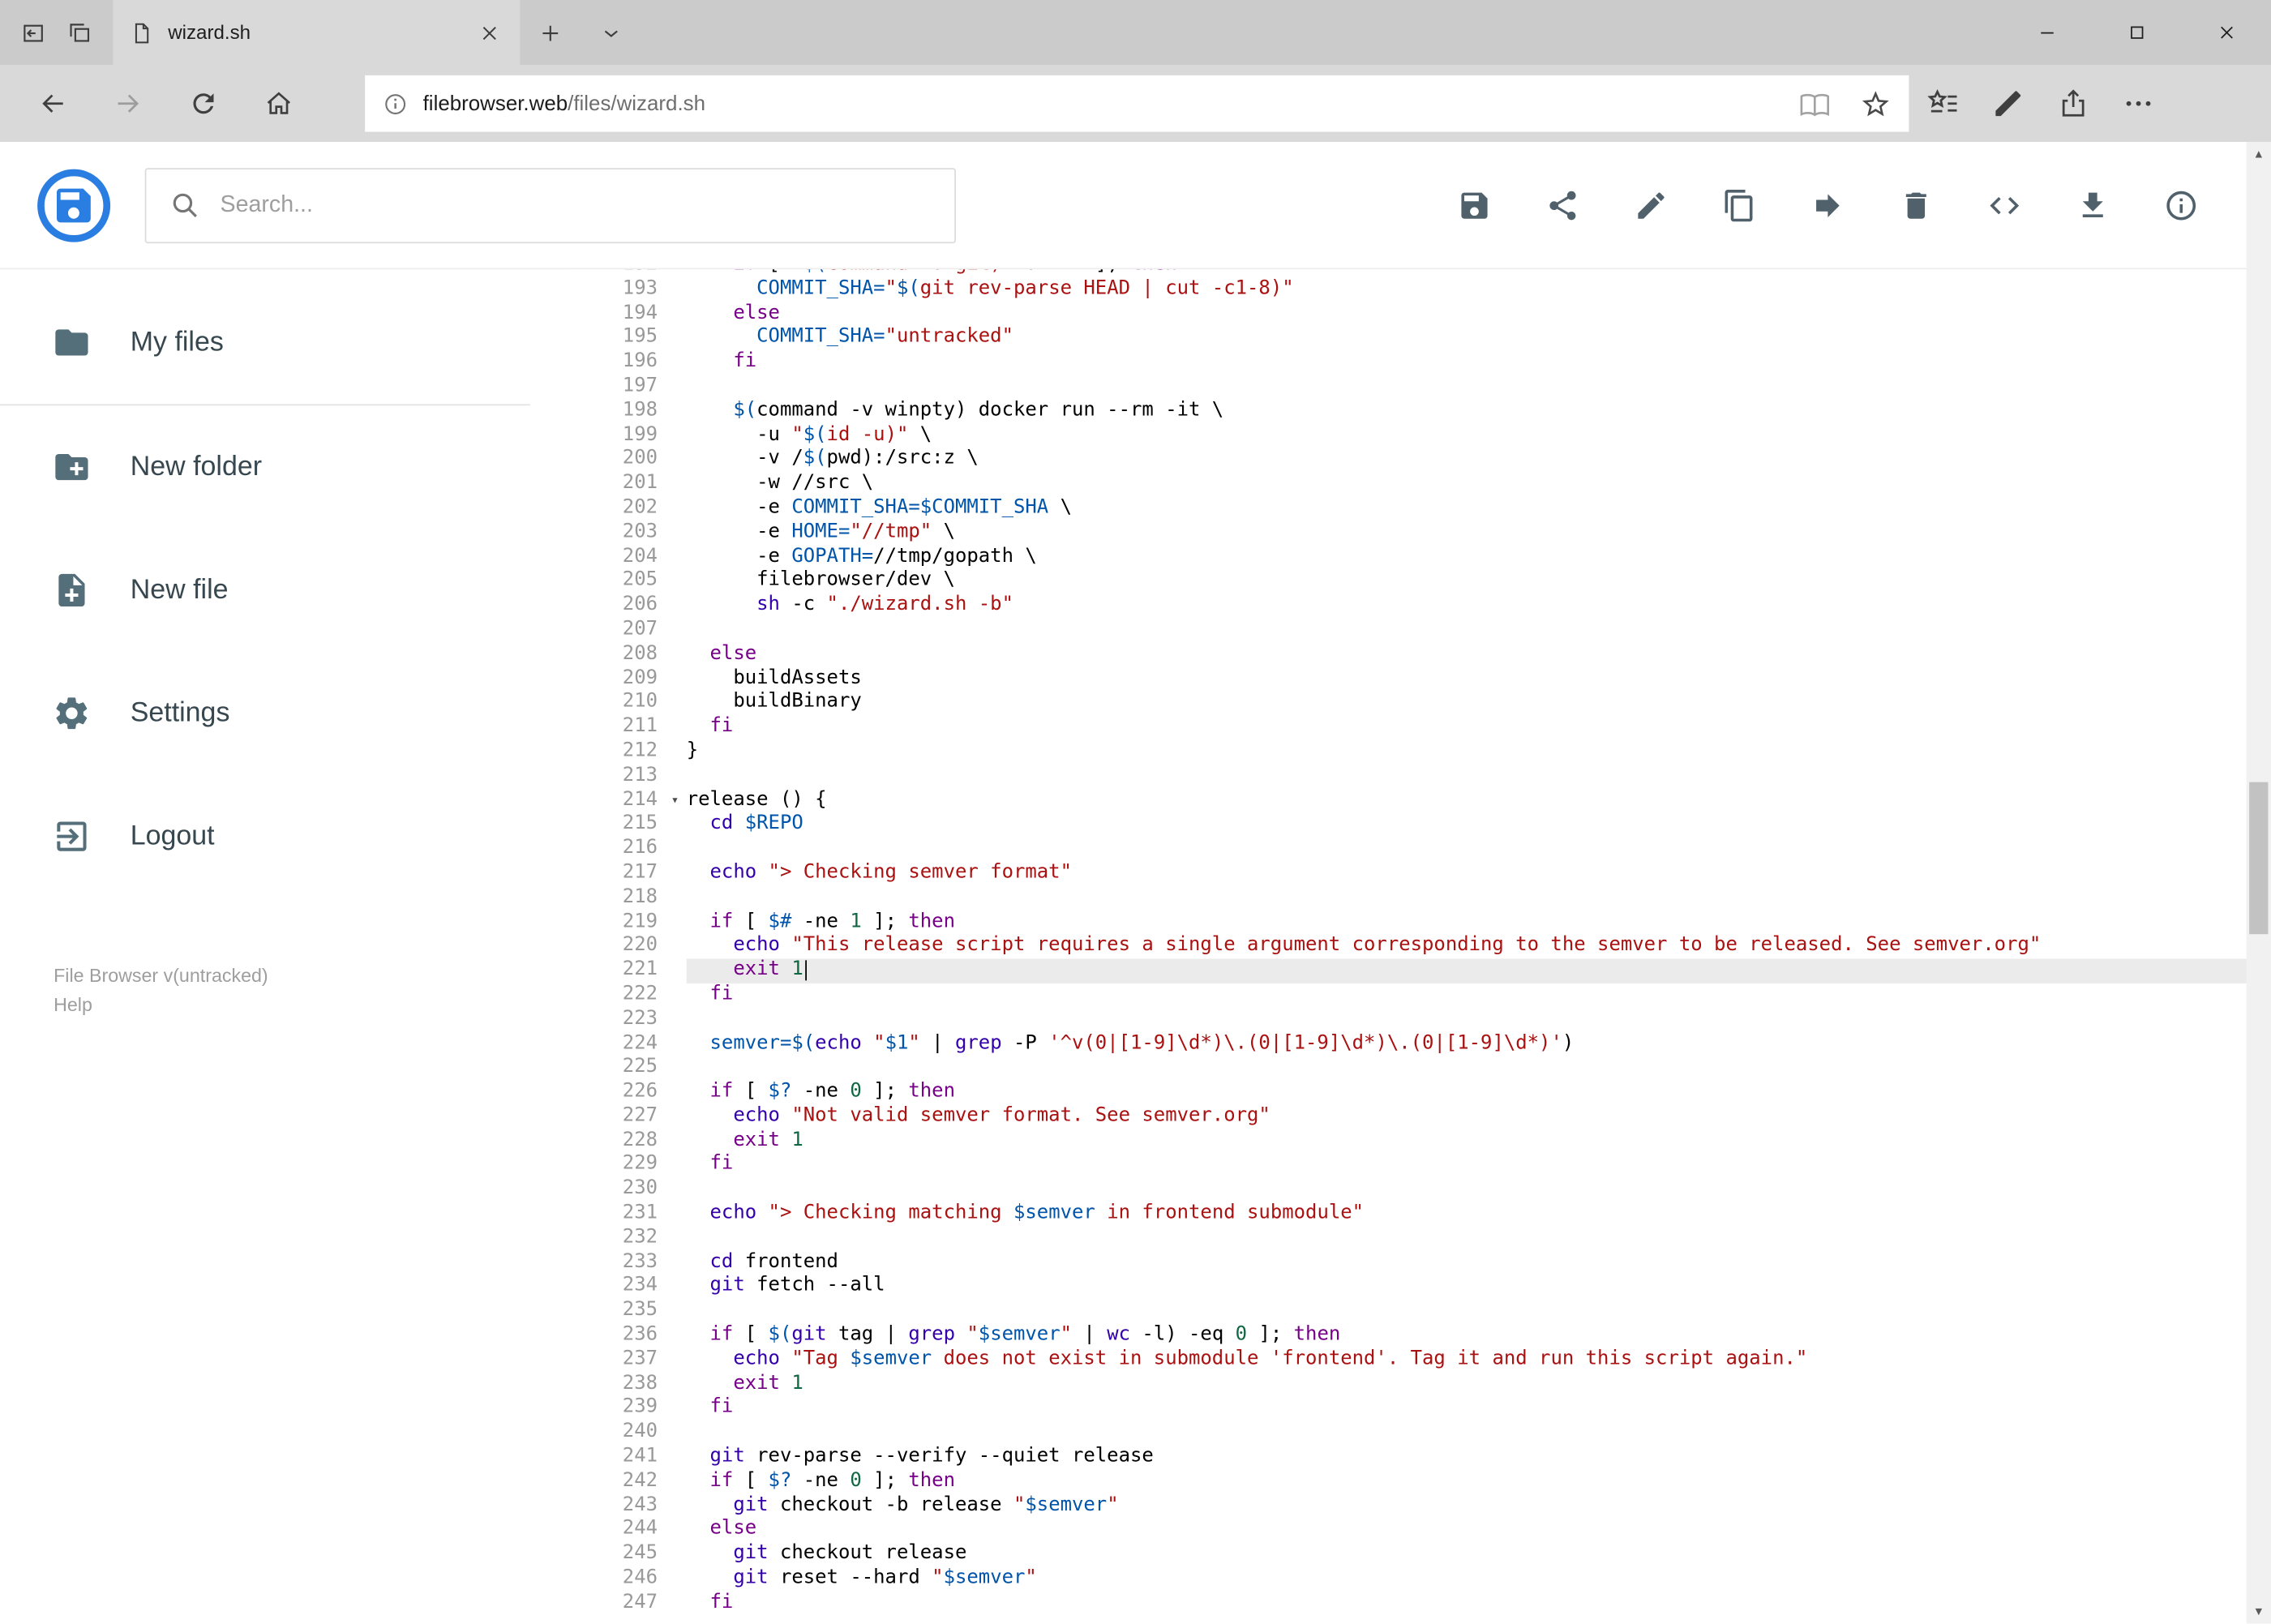 This screenshot has height=1624, width=2271. I want to click on code-line: 232, so click(1420, 1239).